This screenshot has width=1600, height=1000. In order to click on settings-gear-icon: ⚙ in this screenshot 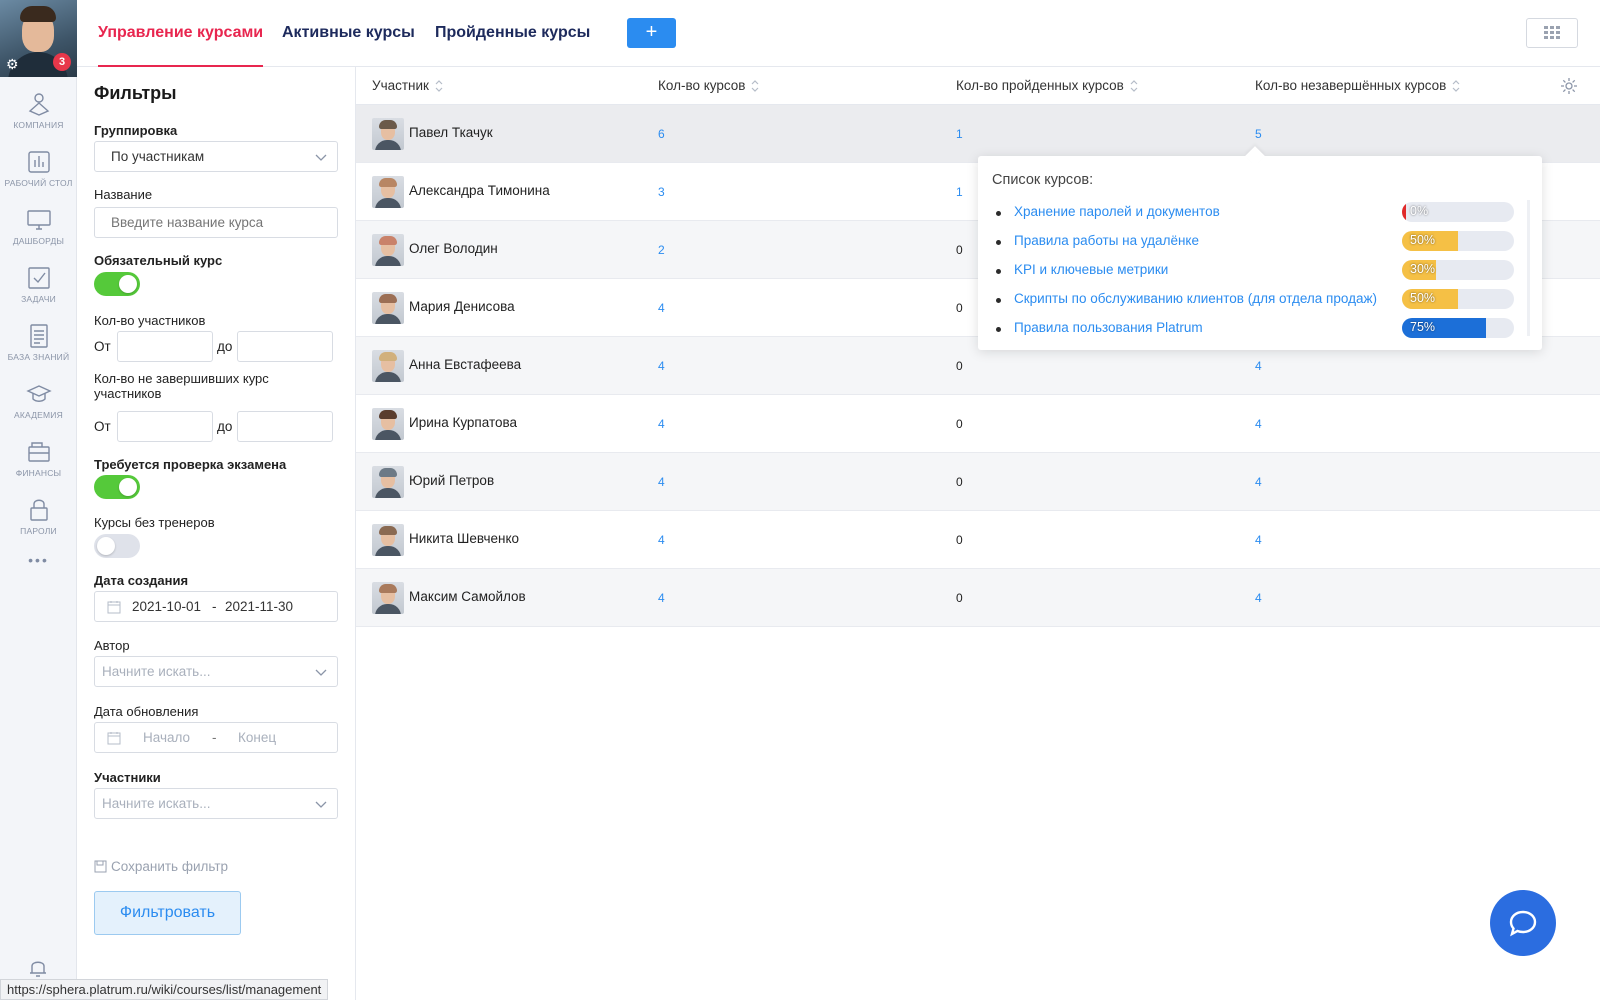, I will do `click(12, 64)`.